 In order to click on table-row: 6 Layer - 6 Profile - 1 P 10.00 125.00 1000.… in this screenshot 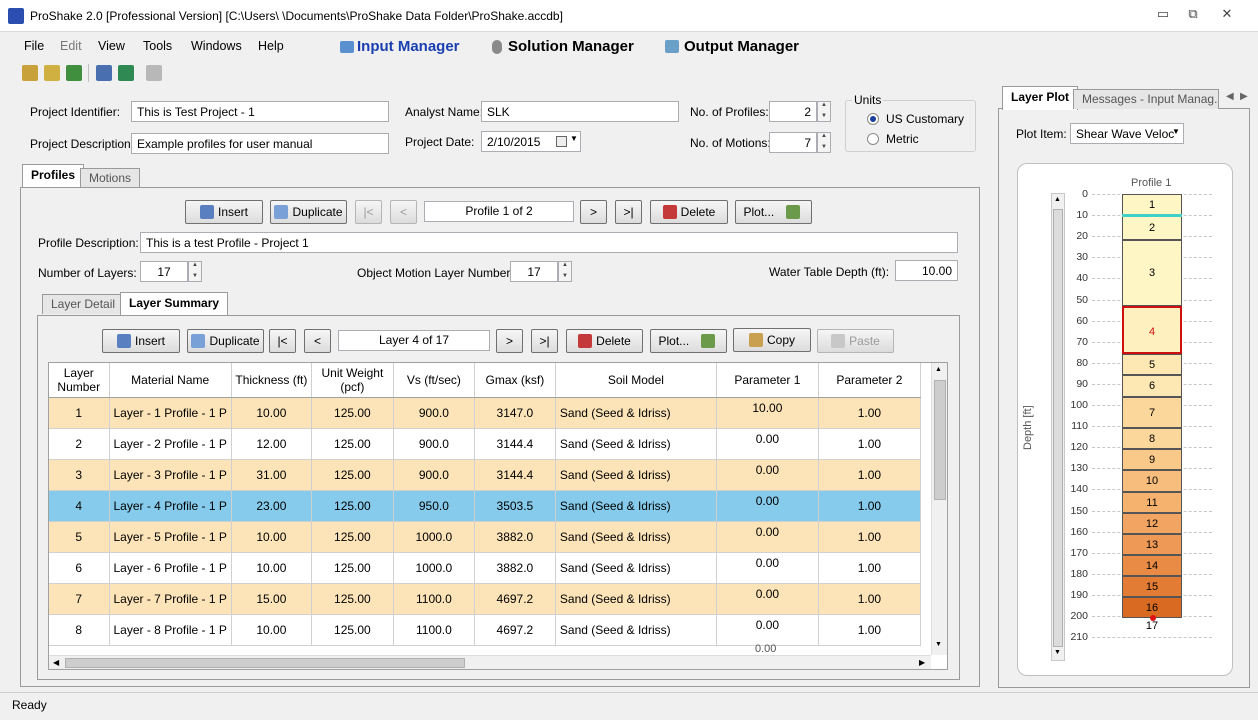, I will do `click(485, 568)`.